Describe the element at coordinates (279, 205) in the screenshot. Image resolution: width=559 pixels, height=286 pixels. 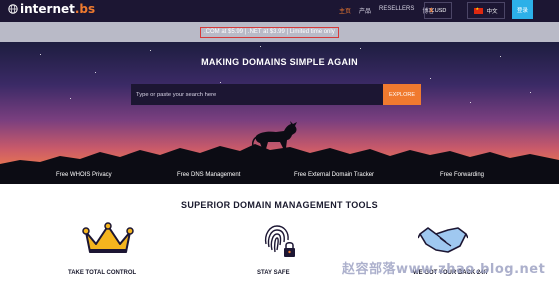
I see `tools-title: SUPERIOR DOMAIN MANAGEMENT TOOLS` at that location.